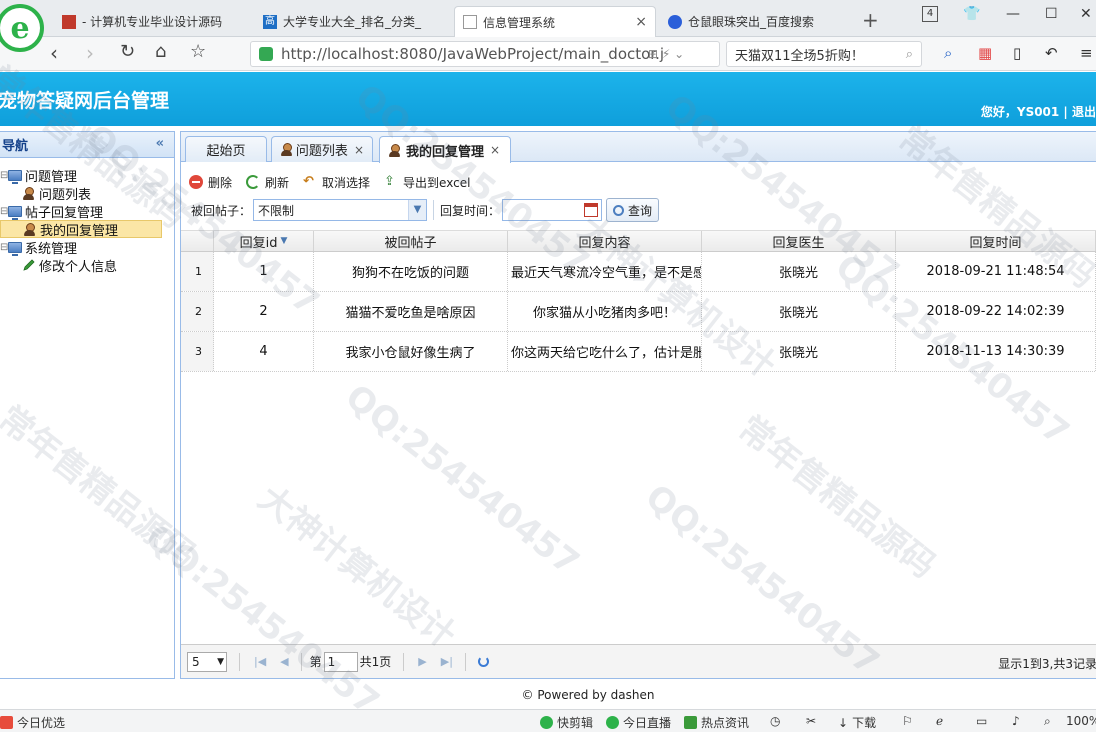 This screenshot has width=1096, height=732. I want to click on download-label: 下载, so click(864, 723).